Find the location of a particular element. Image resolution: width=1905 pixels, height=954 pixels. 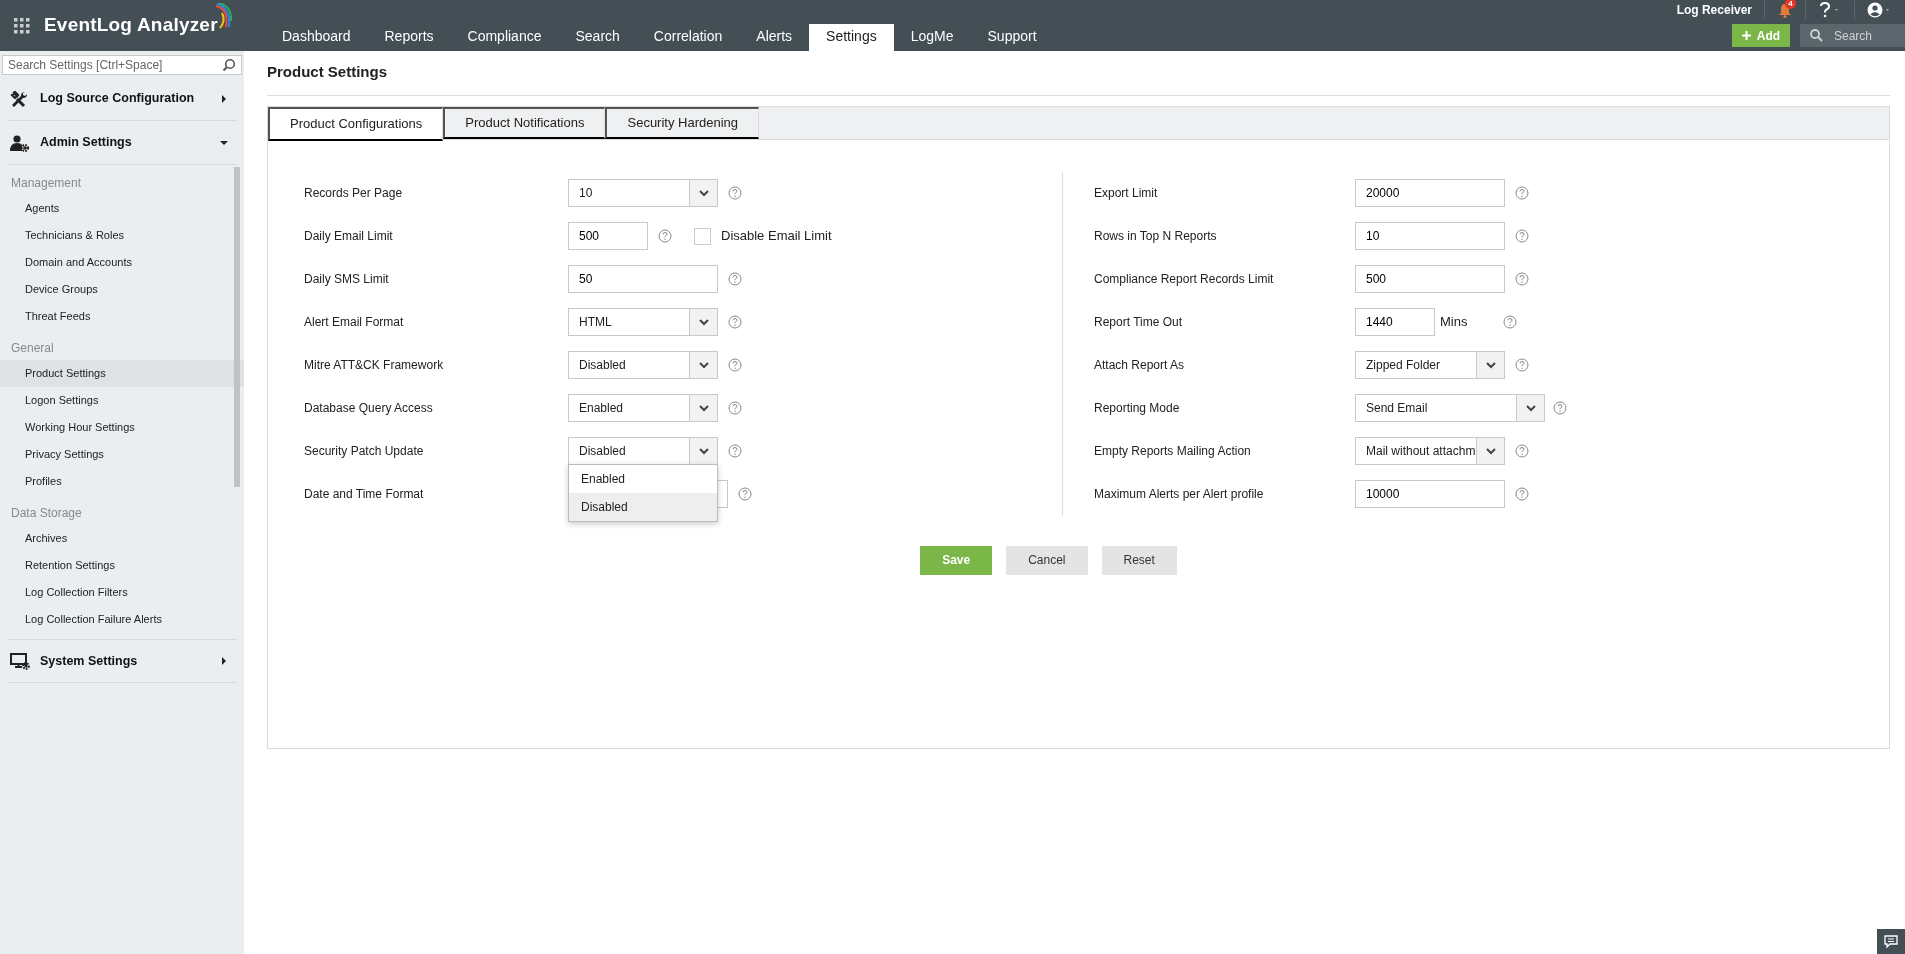

field-label: Attach Report As is located at coordinates (1140, 365).